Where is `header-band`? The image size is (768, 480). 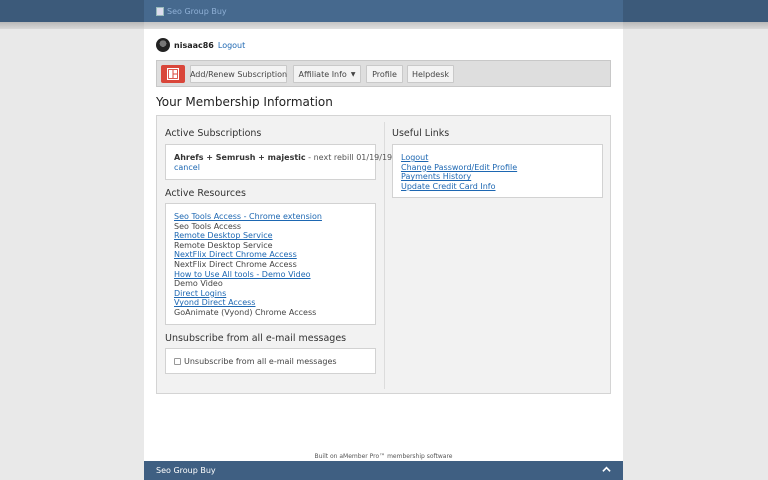
header-band is located at coordinates (383, 25).